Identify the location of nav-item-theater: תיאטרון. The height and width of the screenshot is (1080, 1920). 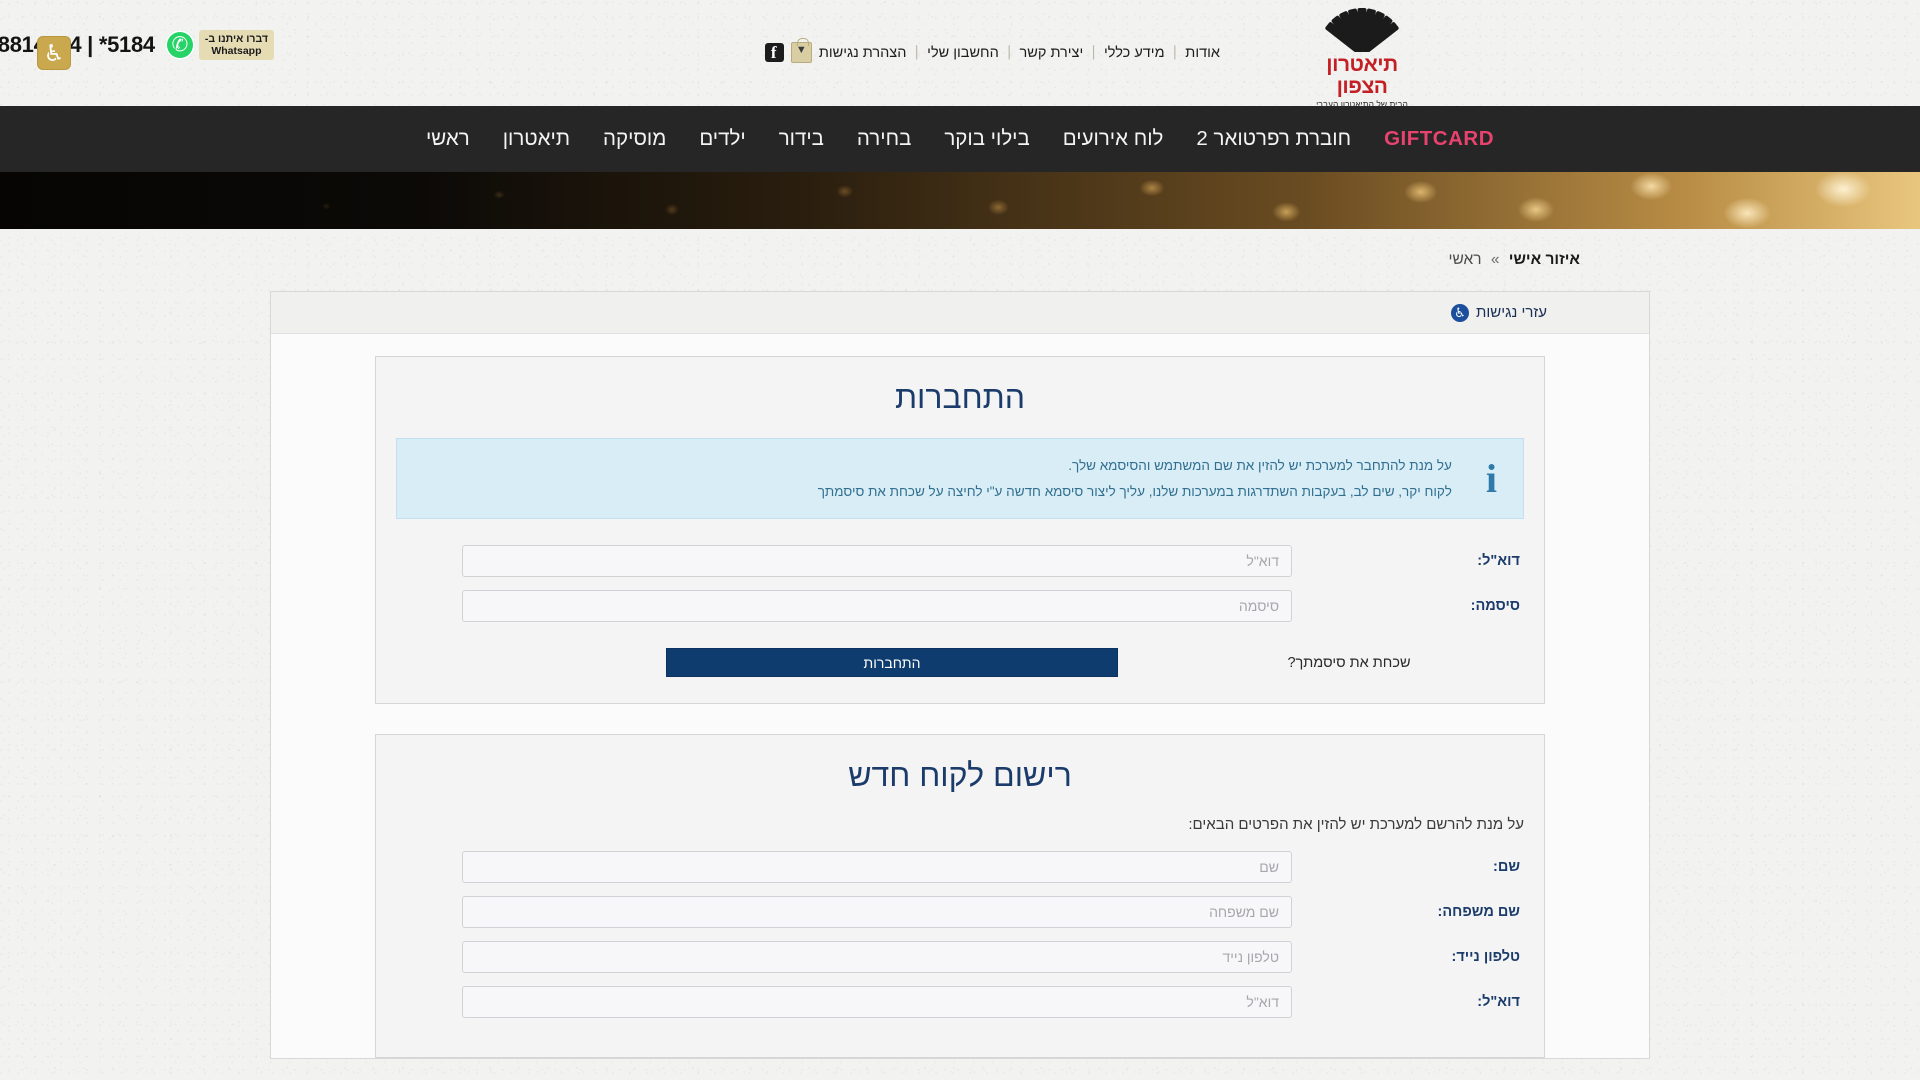
(536, 139).